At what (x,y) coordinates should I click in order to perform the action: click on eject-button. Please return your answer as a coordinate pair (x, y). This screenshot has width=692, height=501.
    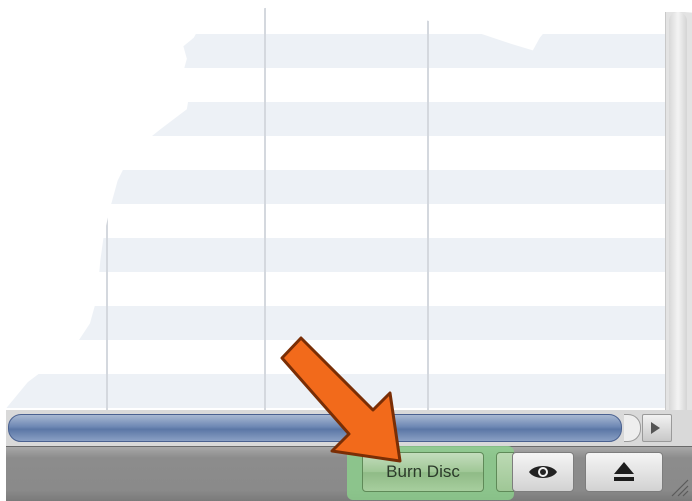
    Looking at the image, I should click on (624, 472).